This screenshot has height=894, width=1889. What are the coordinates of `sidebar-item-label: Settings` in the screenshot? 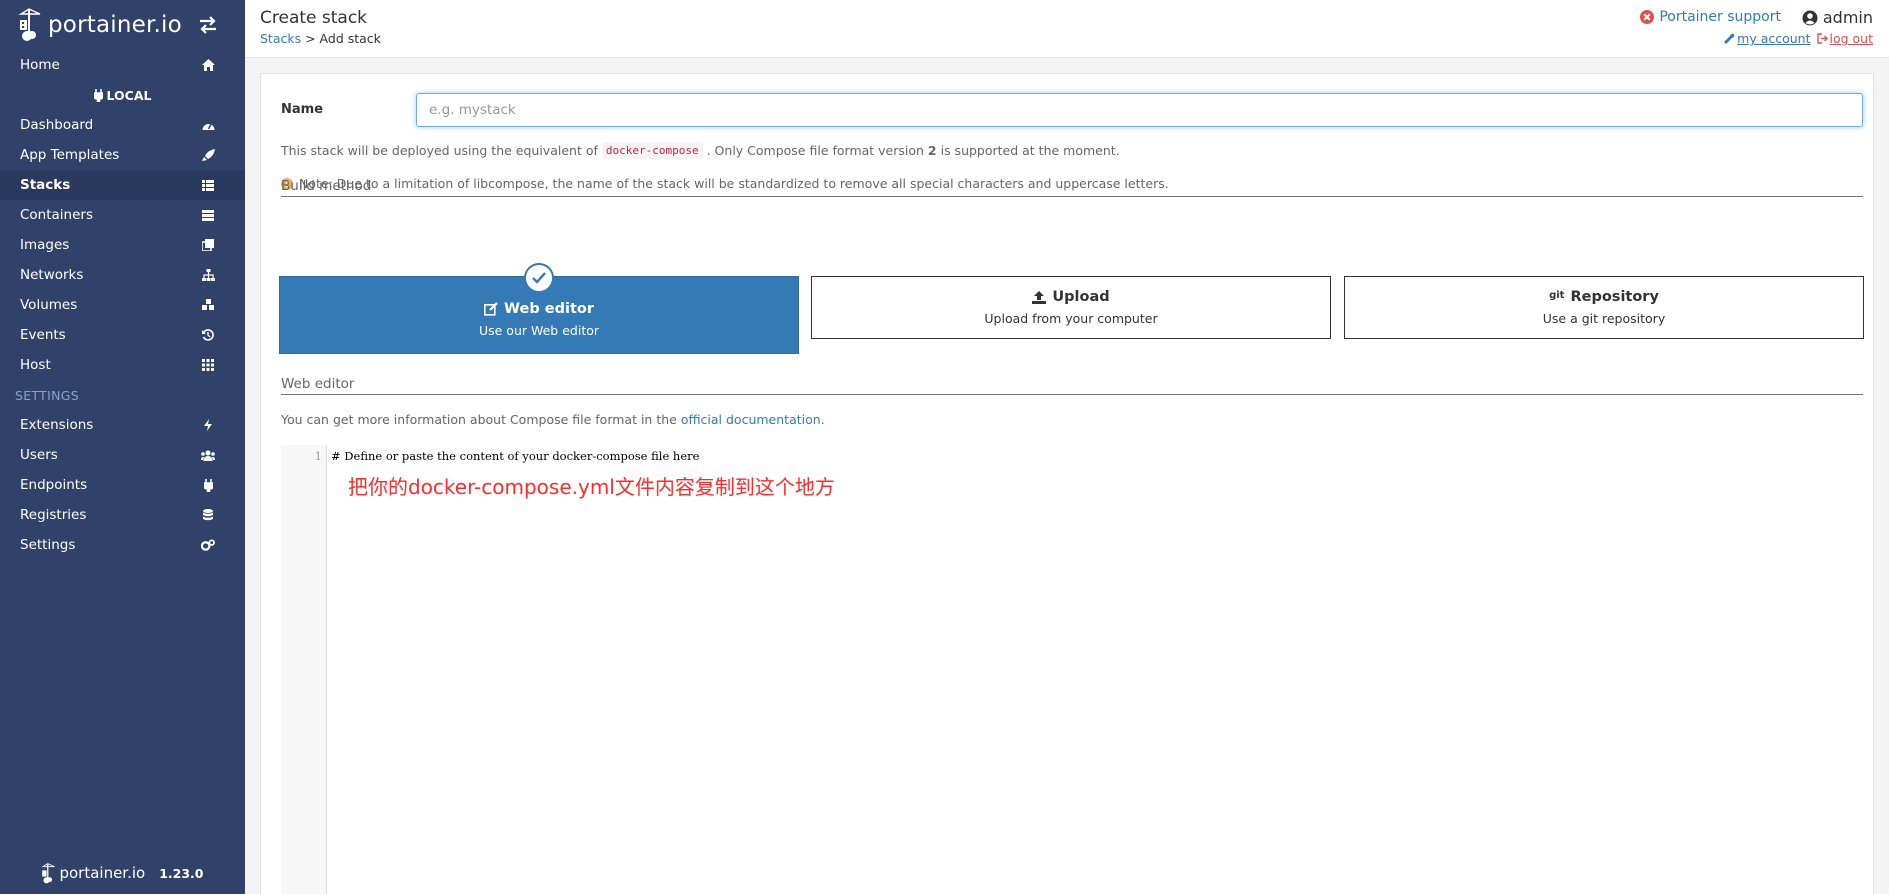 It's located at (48, 545).